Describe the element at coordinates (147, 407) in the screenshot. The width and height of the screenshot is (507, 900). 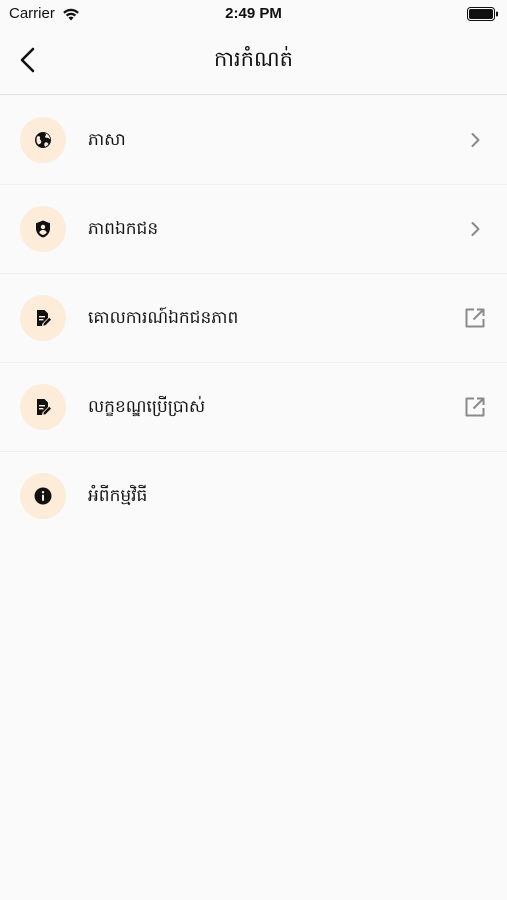
I see `settings-item-label: លក្ខខណ្ឌប្រើប្រាស់` at that location.